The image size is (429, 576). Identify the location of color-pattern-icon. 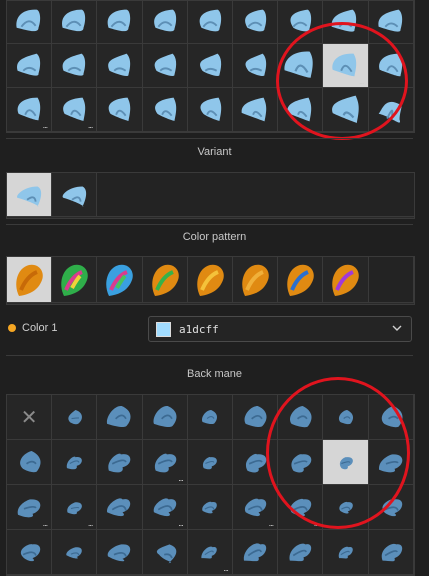
(210, 280).